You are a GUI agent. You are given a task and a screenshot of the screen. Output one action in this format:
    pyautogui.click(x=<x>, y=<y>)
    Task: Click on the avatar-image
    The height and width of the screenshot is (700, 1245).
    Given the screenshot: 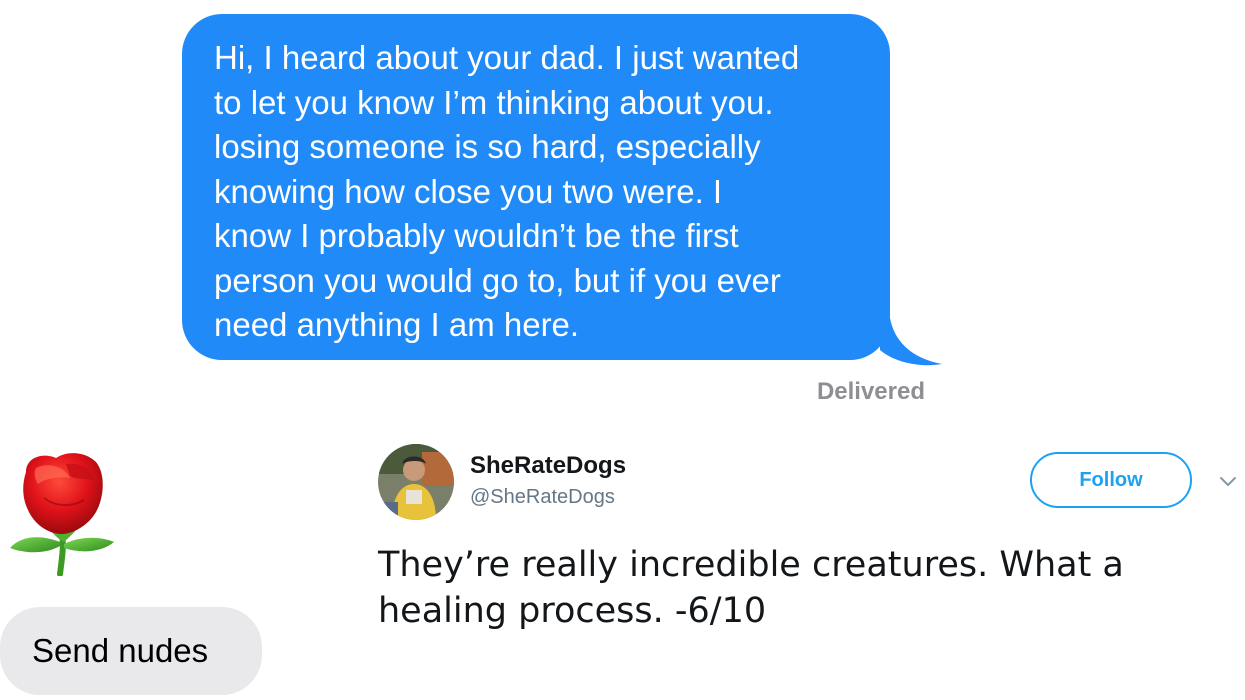 What is the action you would take?
    pyautogui.click(x=416, y=482)
    